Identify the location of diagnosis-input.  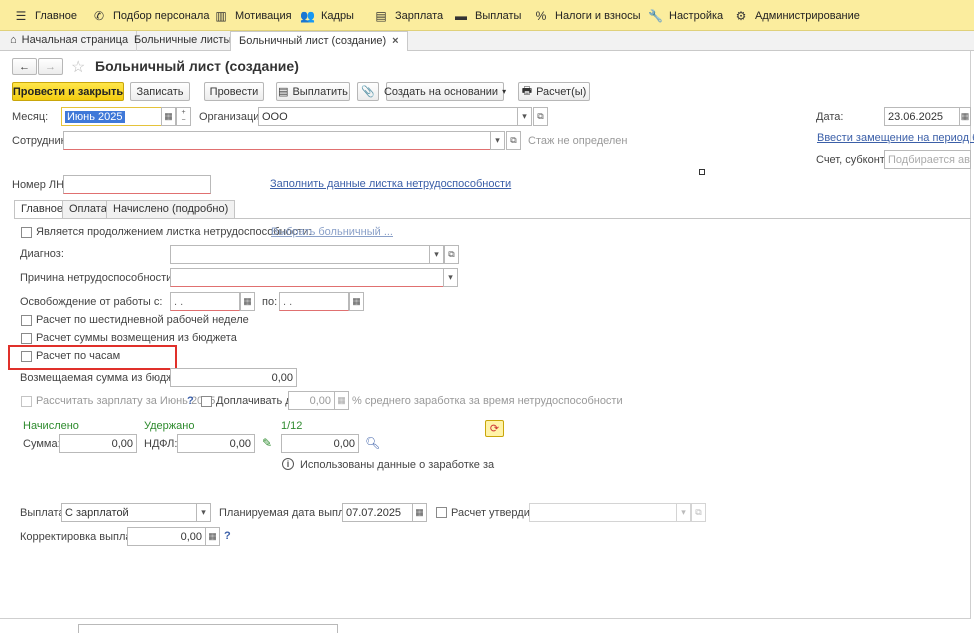
(300, 254).